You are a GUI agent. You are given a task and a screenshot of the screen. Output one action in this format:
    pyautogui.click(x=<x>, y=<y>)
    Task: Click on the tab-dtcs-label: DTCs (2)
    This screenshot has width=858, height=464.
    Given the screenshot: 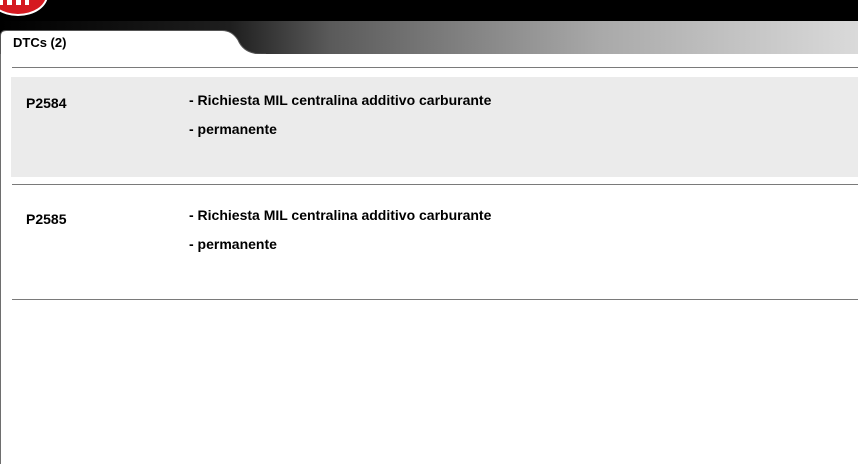 What is the action you would take?
    pyautogui.click(x=40, y=42)
    